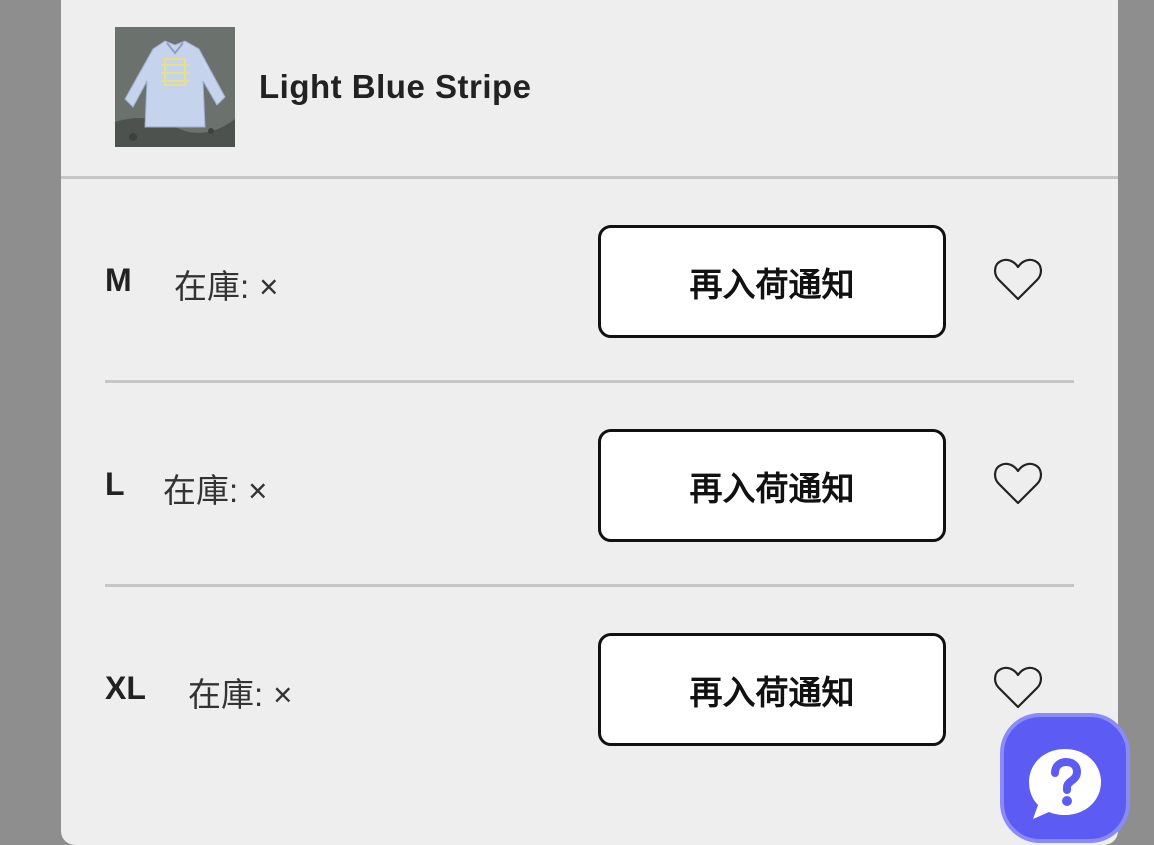 The height and width of the screenshot is (845, 1154). I want to click on size-label: L, so click(115, 484).